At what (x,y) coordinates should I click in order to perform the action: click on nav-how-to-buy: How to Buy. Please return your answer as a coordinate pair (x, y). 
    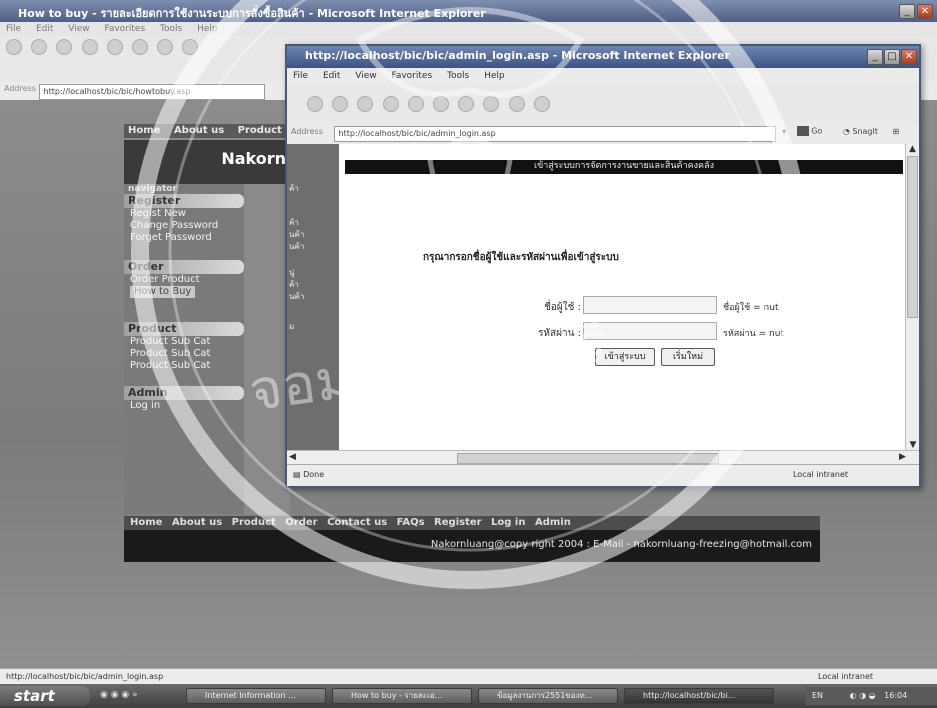
    Looking at the image, I should click on (163, 292).